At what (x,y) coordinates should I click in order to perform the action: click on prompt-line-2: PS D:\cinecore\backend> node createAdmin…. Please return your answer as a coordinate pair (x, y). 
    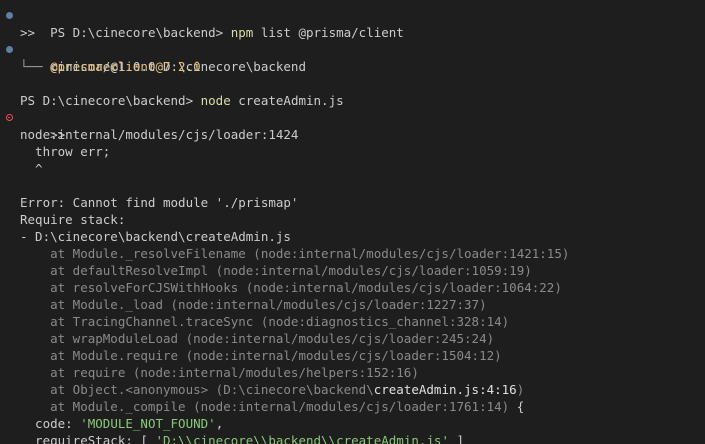
    Looking at the image, I should click on (352, 100).